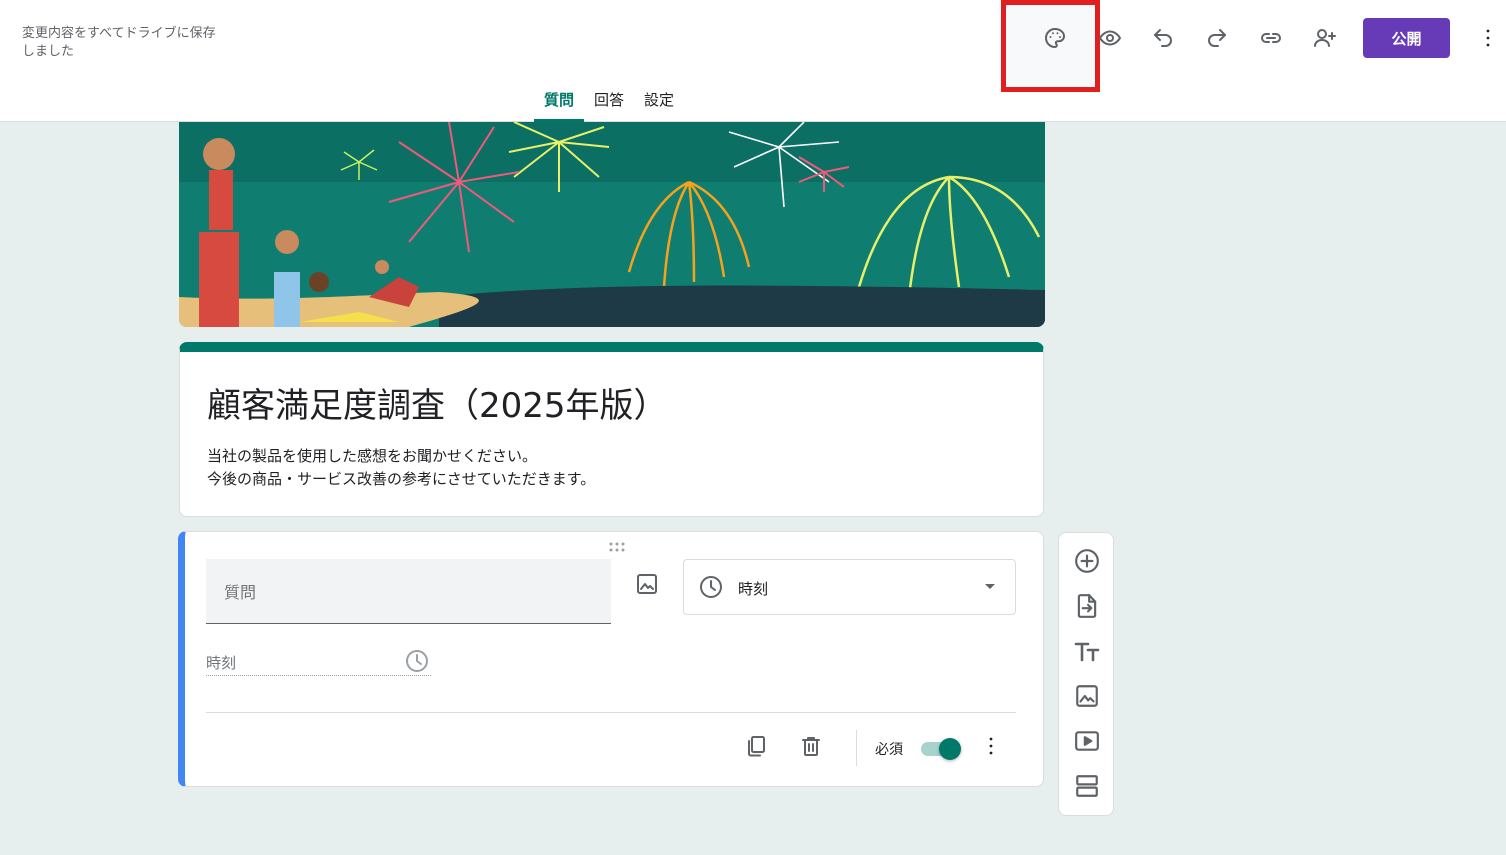  What do you see at coordinates (611, 712) in the screenshot?
I see `card-divider` at bounding box center [611, 712].